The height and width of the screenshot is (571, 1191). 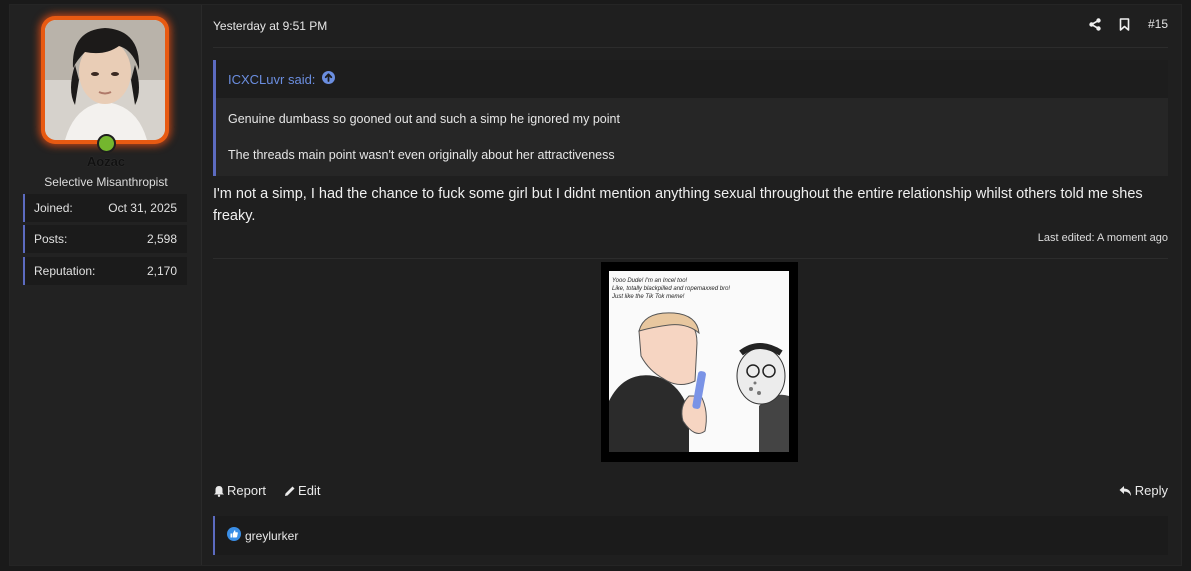 What do you see at coordinates (142, 208) in the screenshot?
I see `stat-value: Oct 31, 2025` at bounding box center [142, 208].